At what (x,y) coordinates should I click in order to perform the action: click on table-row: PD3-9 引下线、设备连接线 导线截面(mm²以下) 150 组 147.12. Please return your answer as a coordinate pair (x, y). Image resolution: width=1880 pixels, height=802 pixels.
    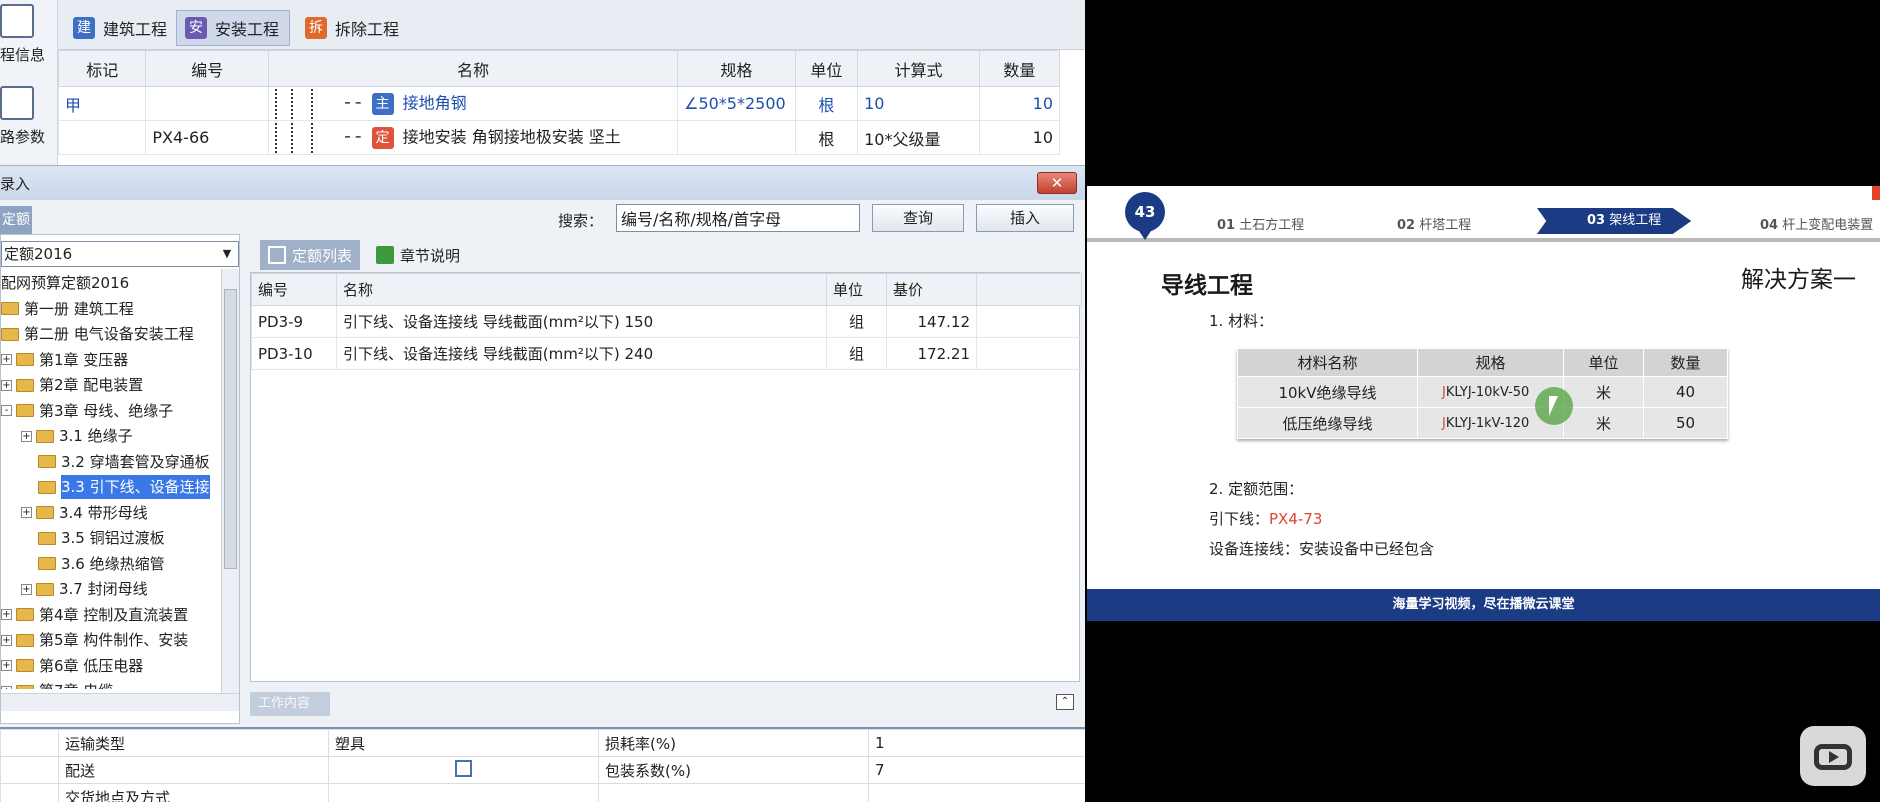
    Looking at the image, I should click on (666, 321).